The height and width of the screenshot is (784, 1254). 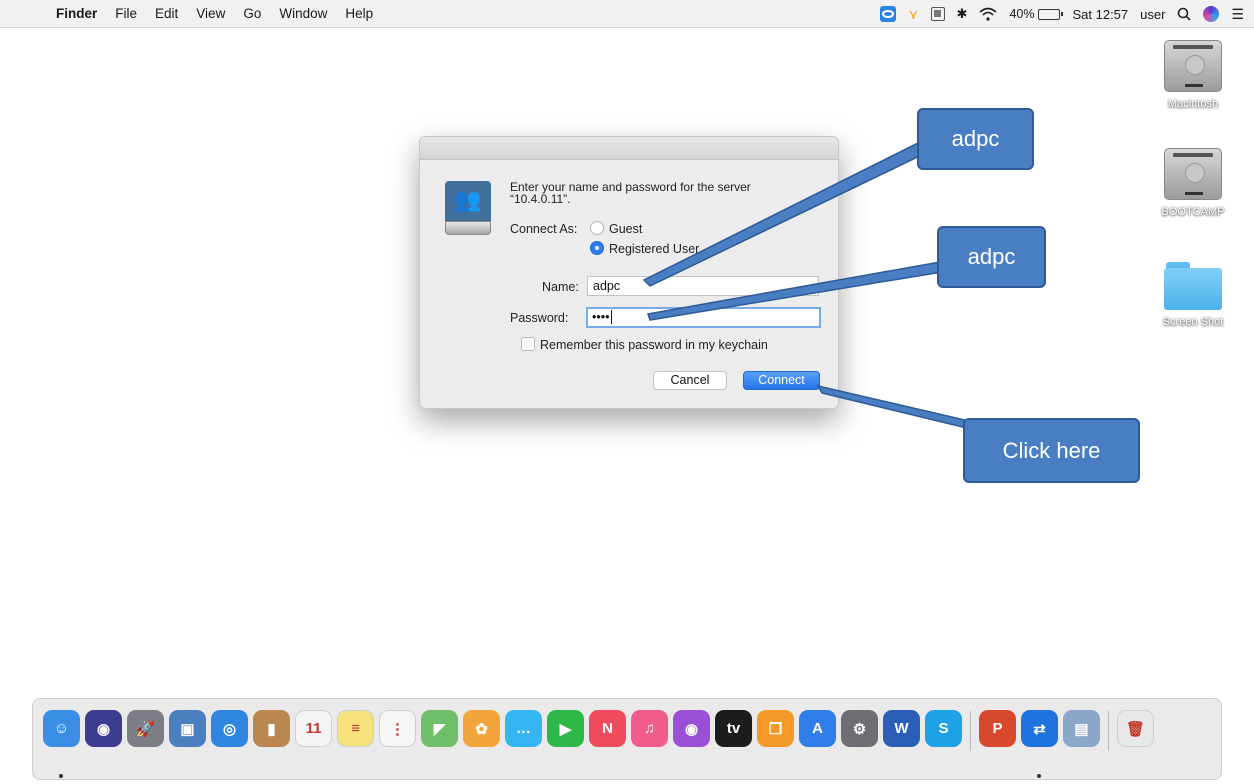 I want to click on dock-skype-icon: S, so click(x=943, y=728).